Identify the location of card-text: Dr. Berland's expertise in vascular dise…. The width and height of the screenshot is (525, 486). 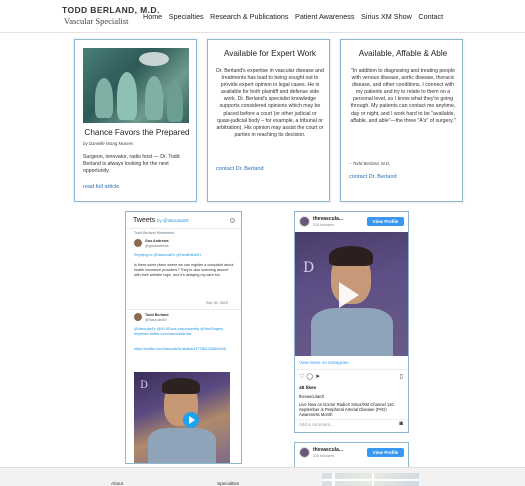
(270, 103).